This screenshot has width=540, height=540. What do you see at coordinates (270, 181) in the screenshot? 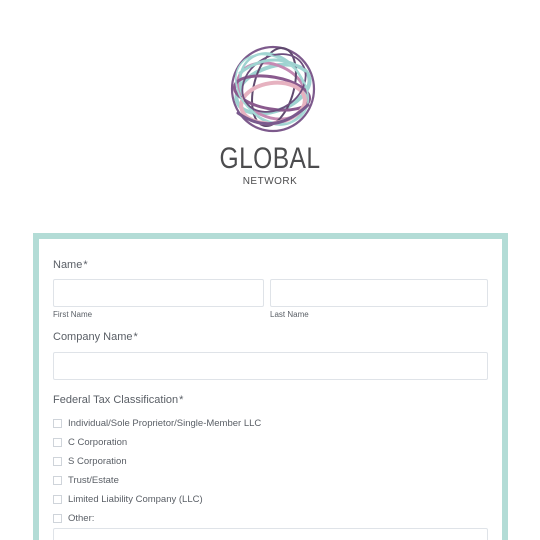
I see `logo-subtitle: NETWORK` at bounding box center [270, 181].